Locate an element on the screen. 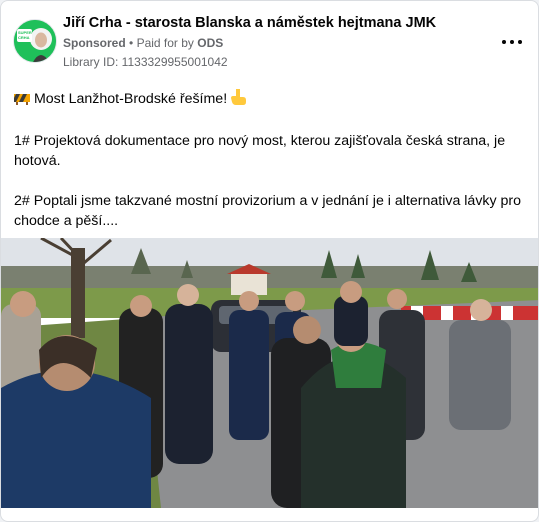  paid-for-label: Paid for by is located at coordinates (165, 43).